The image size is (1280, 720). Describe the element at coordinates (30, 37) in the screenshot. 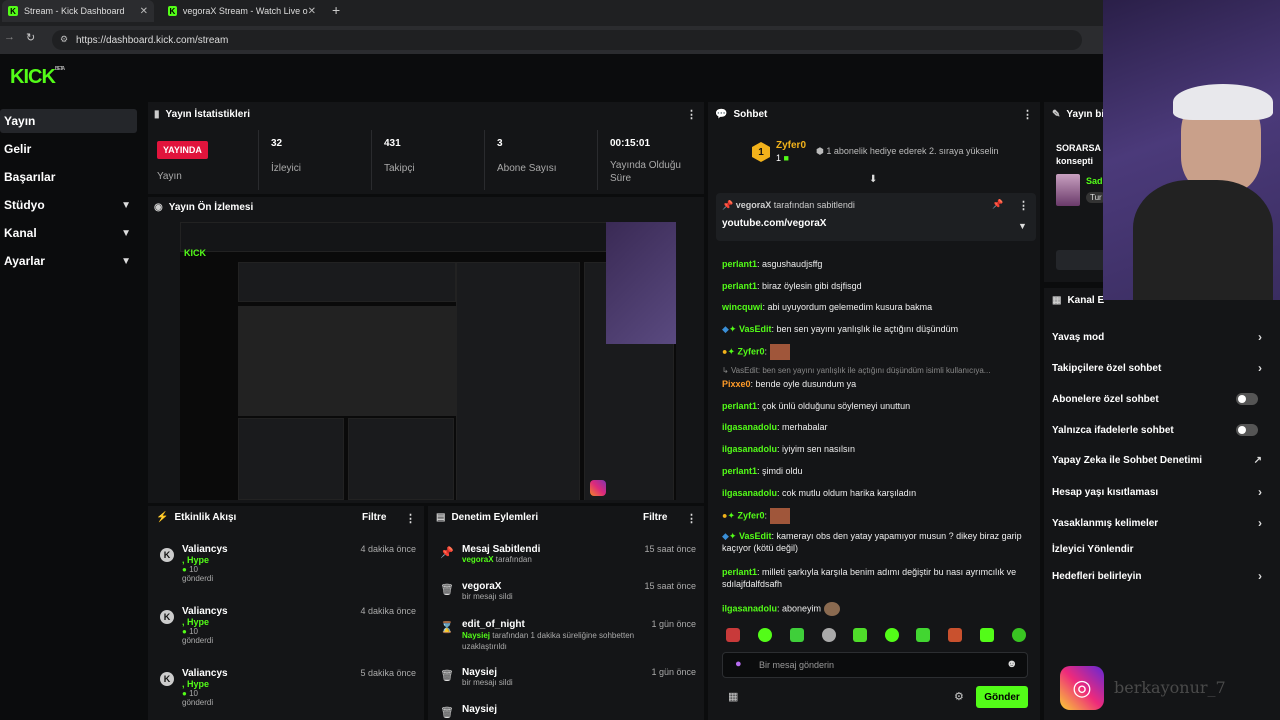

I see `reload-icon: ↻` at that location.